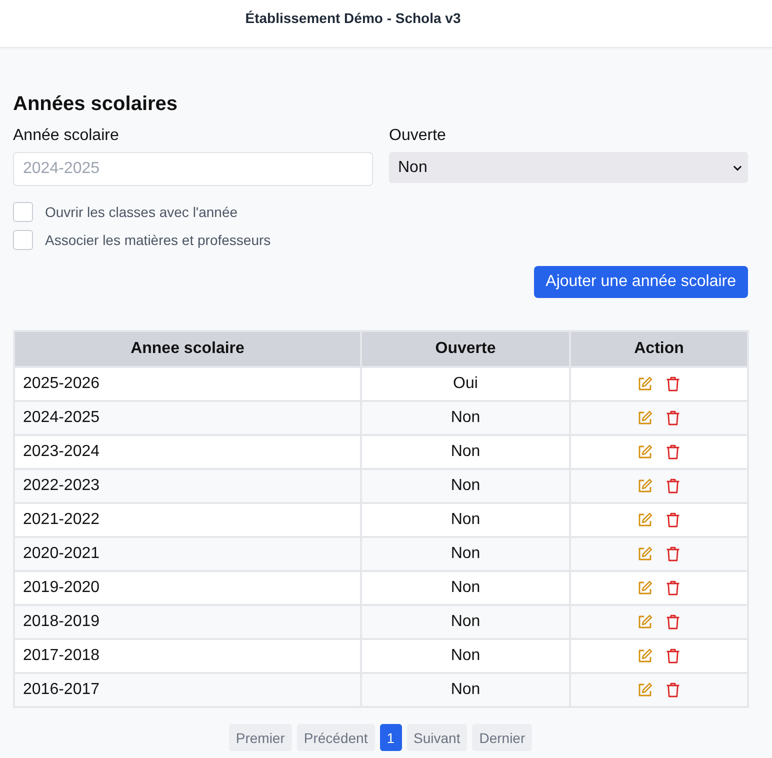  Describe the element at coordinates (187, 622) in the screenshot. I see `table-cell: 2018-2019` at that location.